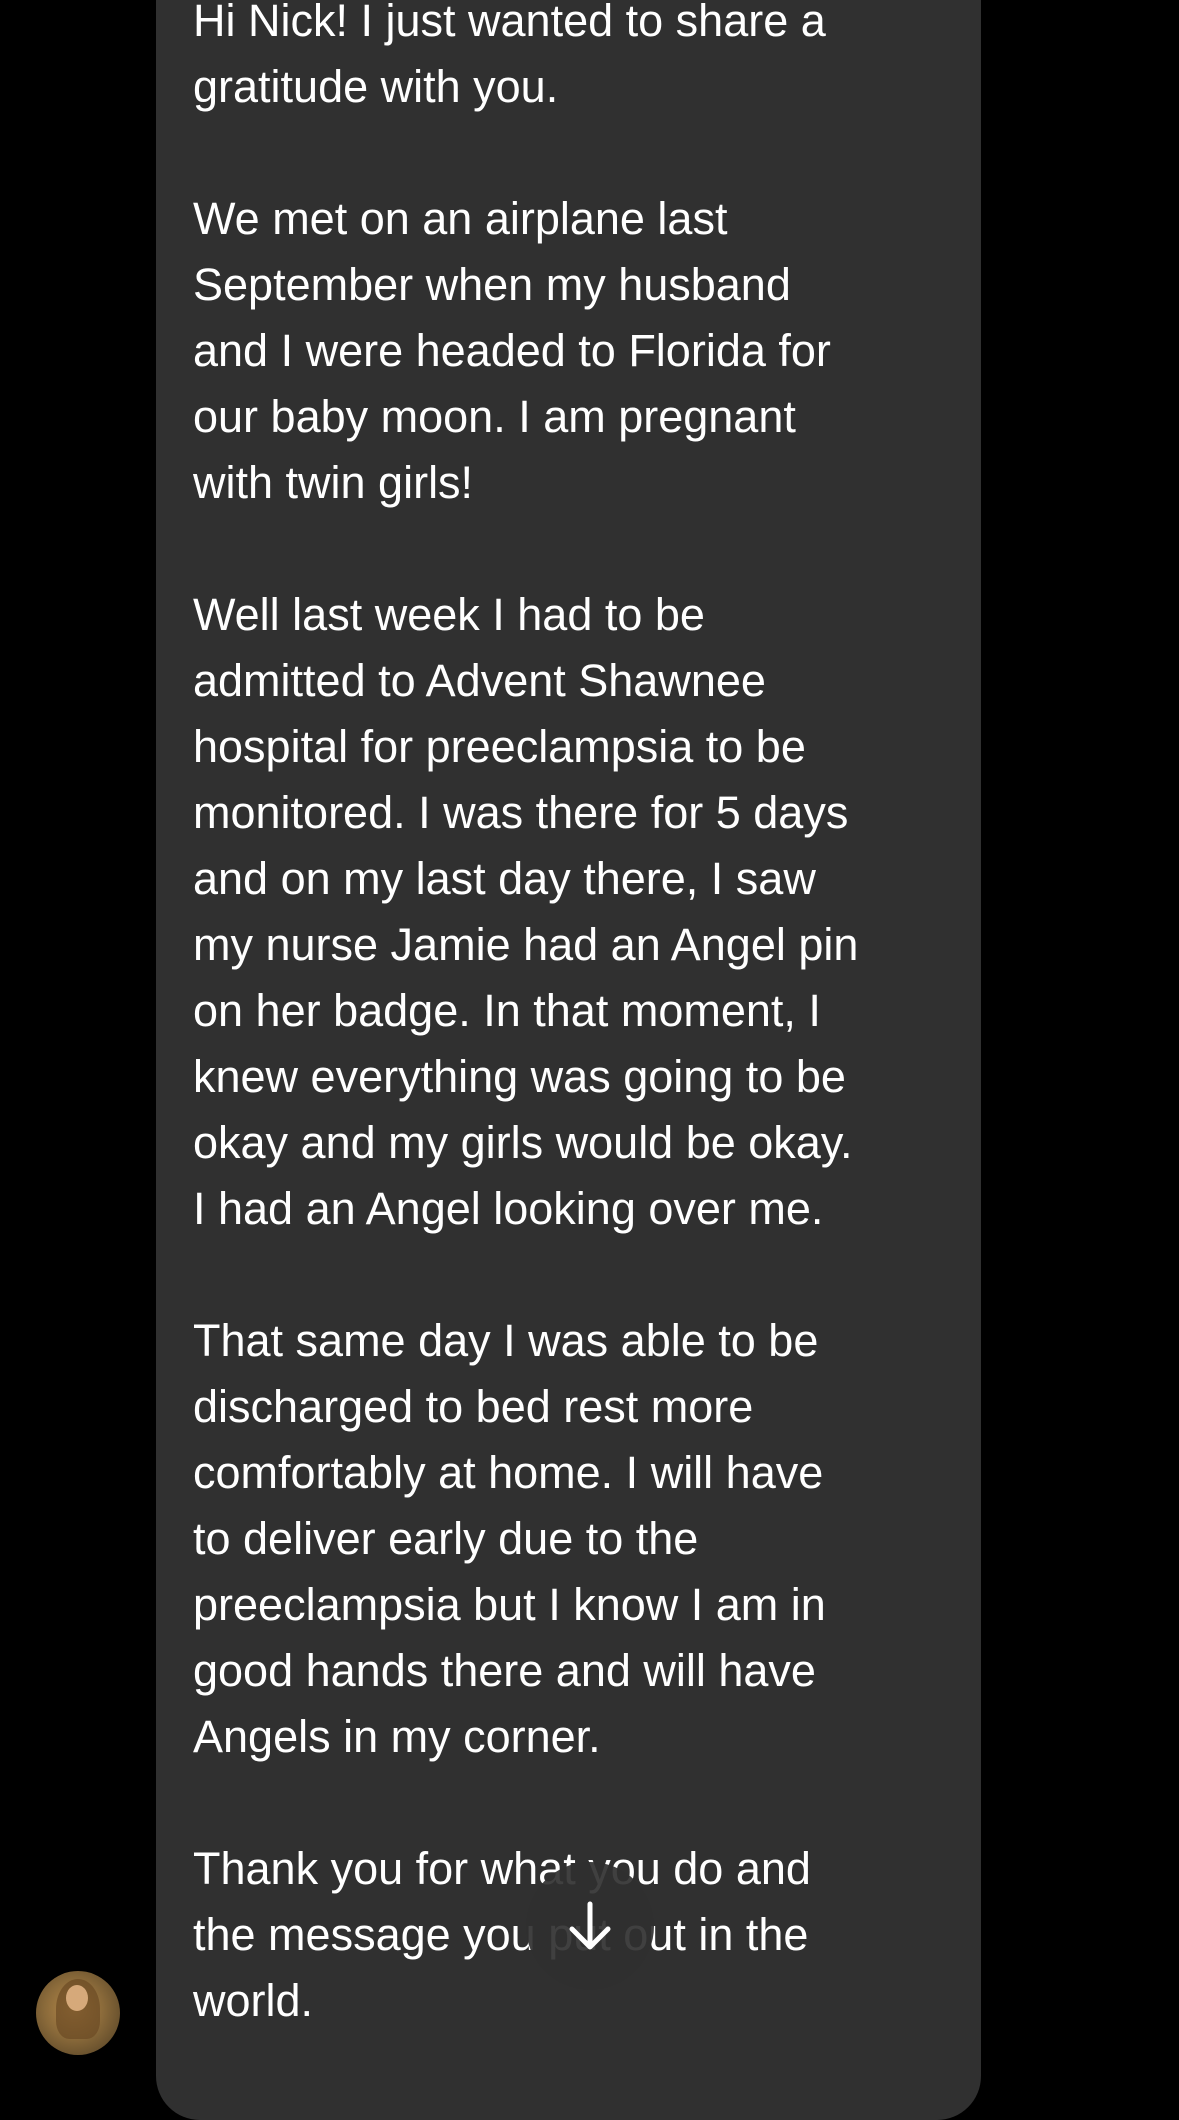 Image resolution: width=1179 pixels, height=2120 pixels. Describe the element at coordinates (77, 1998) in the screenshot. I see `avatar-face` at that location.